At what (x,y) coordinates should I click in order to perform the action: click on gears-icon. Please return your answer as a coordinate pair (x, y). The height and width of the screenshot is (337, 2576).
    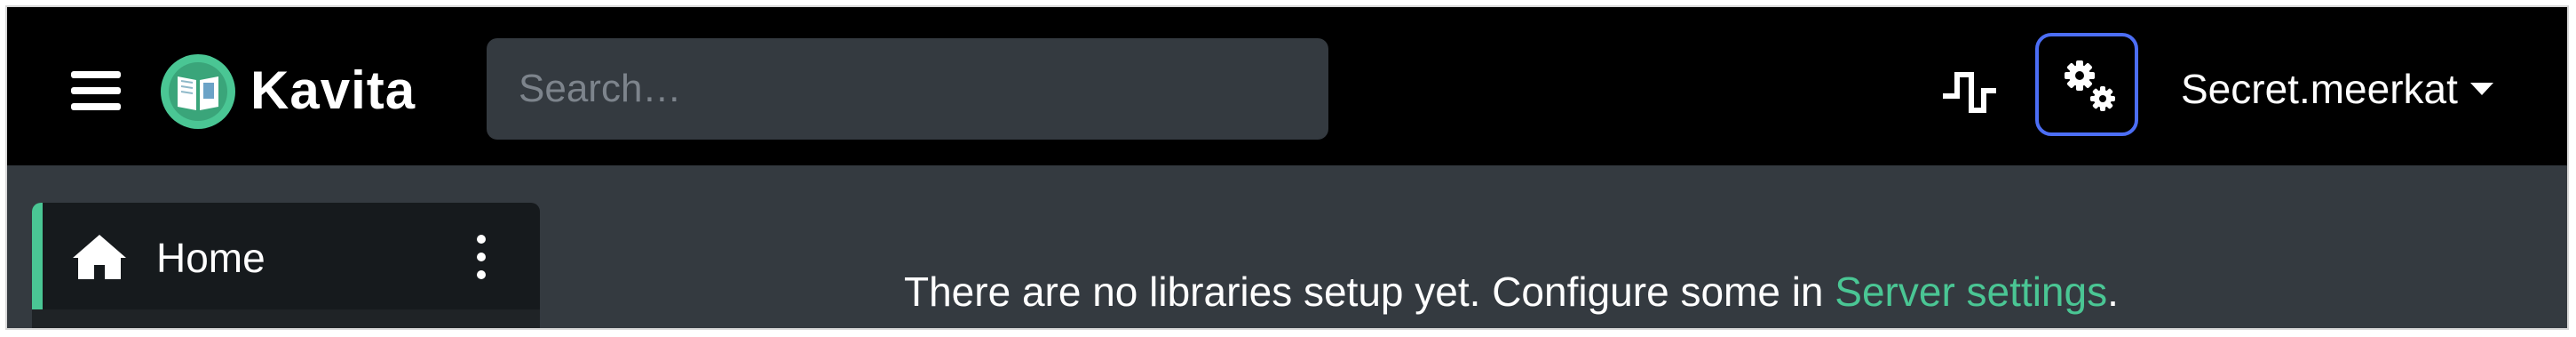
    Looking at the image, I should click on (2090, 85).